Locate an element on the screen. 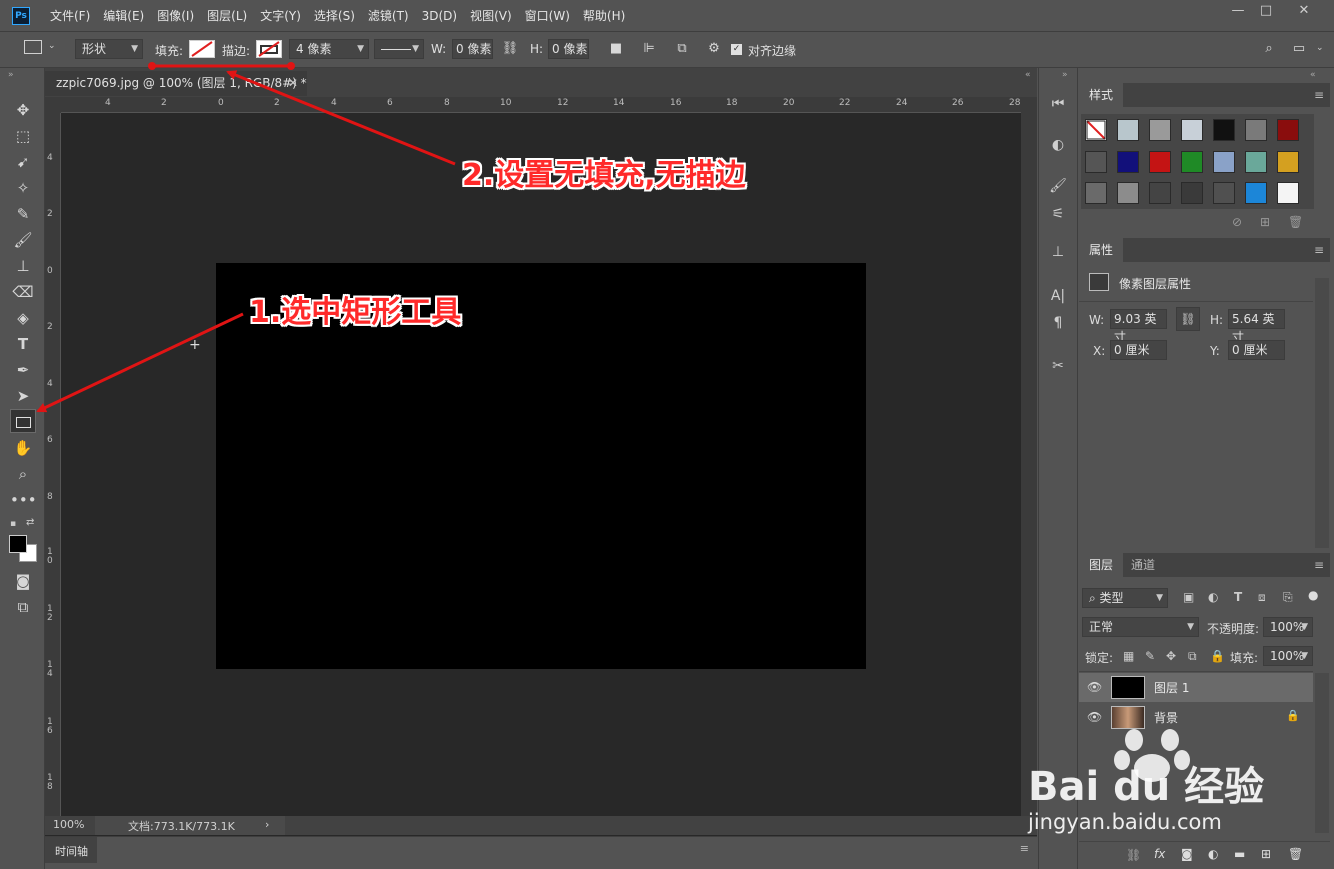  baidu-watermark: Bai du 经验 jingyan.baidu.com is located at coordinates (1178, 785).